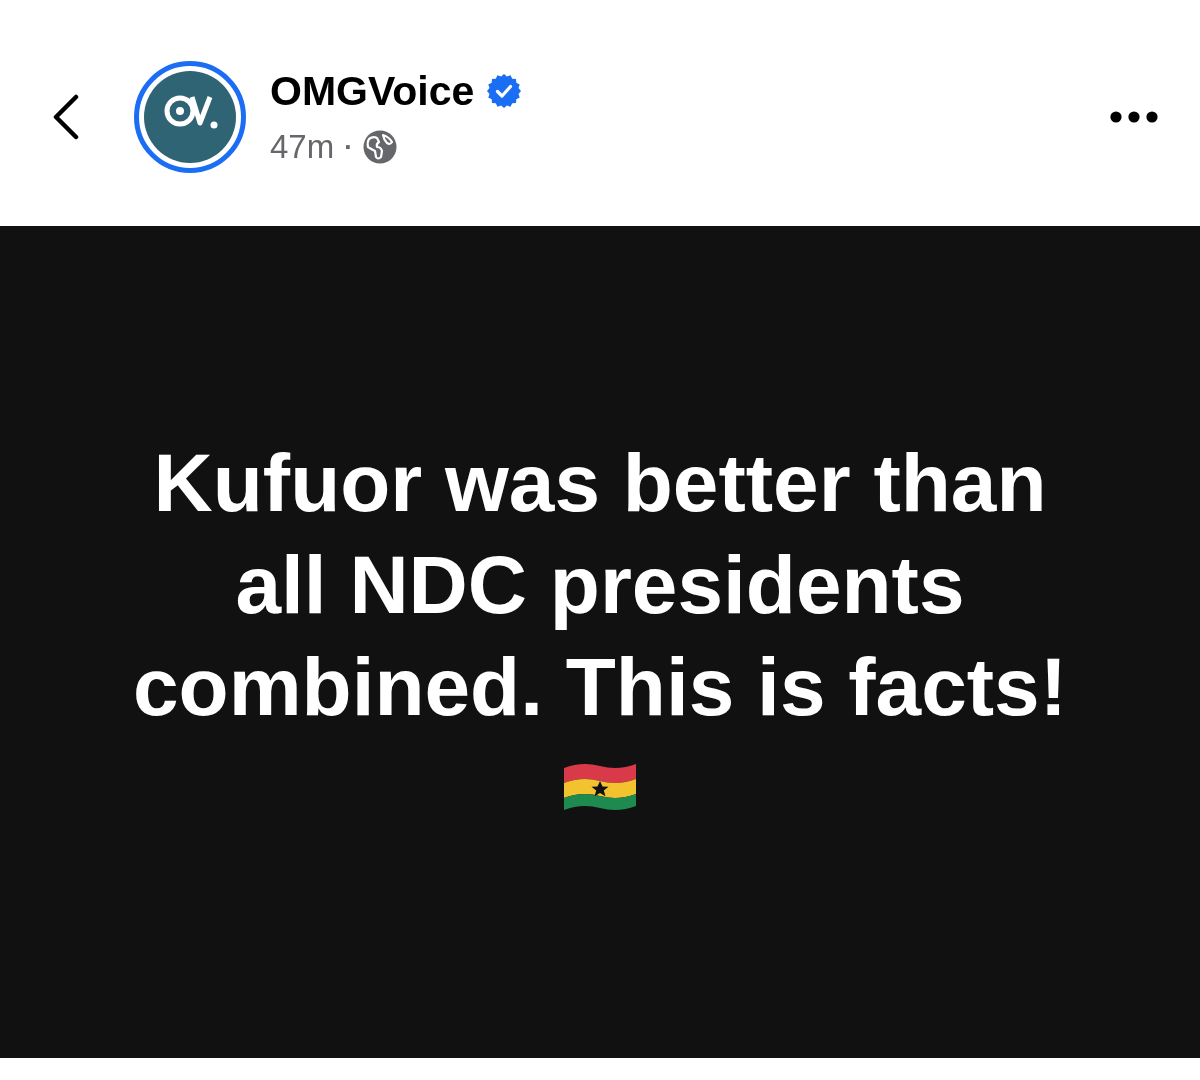 This screenshot has width=1200, height=1080. What do you see at coordinates (1134, 117) in the screenshot?
I see `more-options-icon` at bounding box center [1134, 117].